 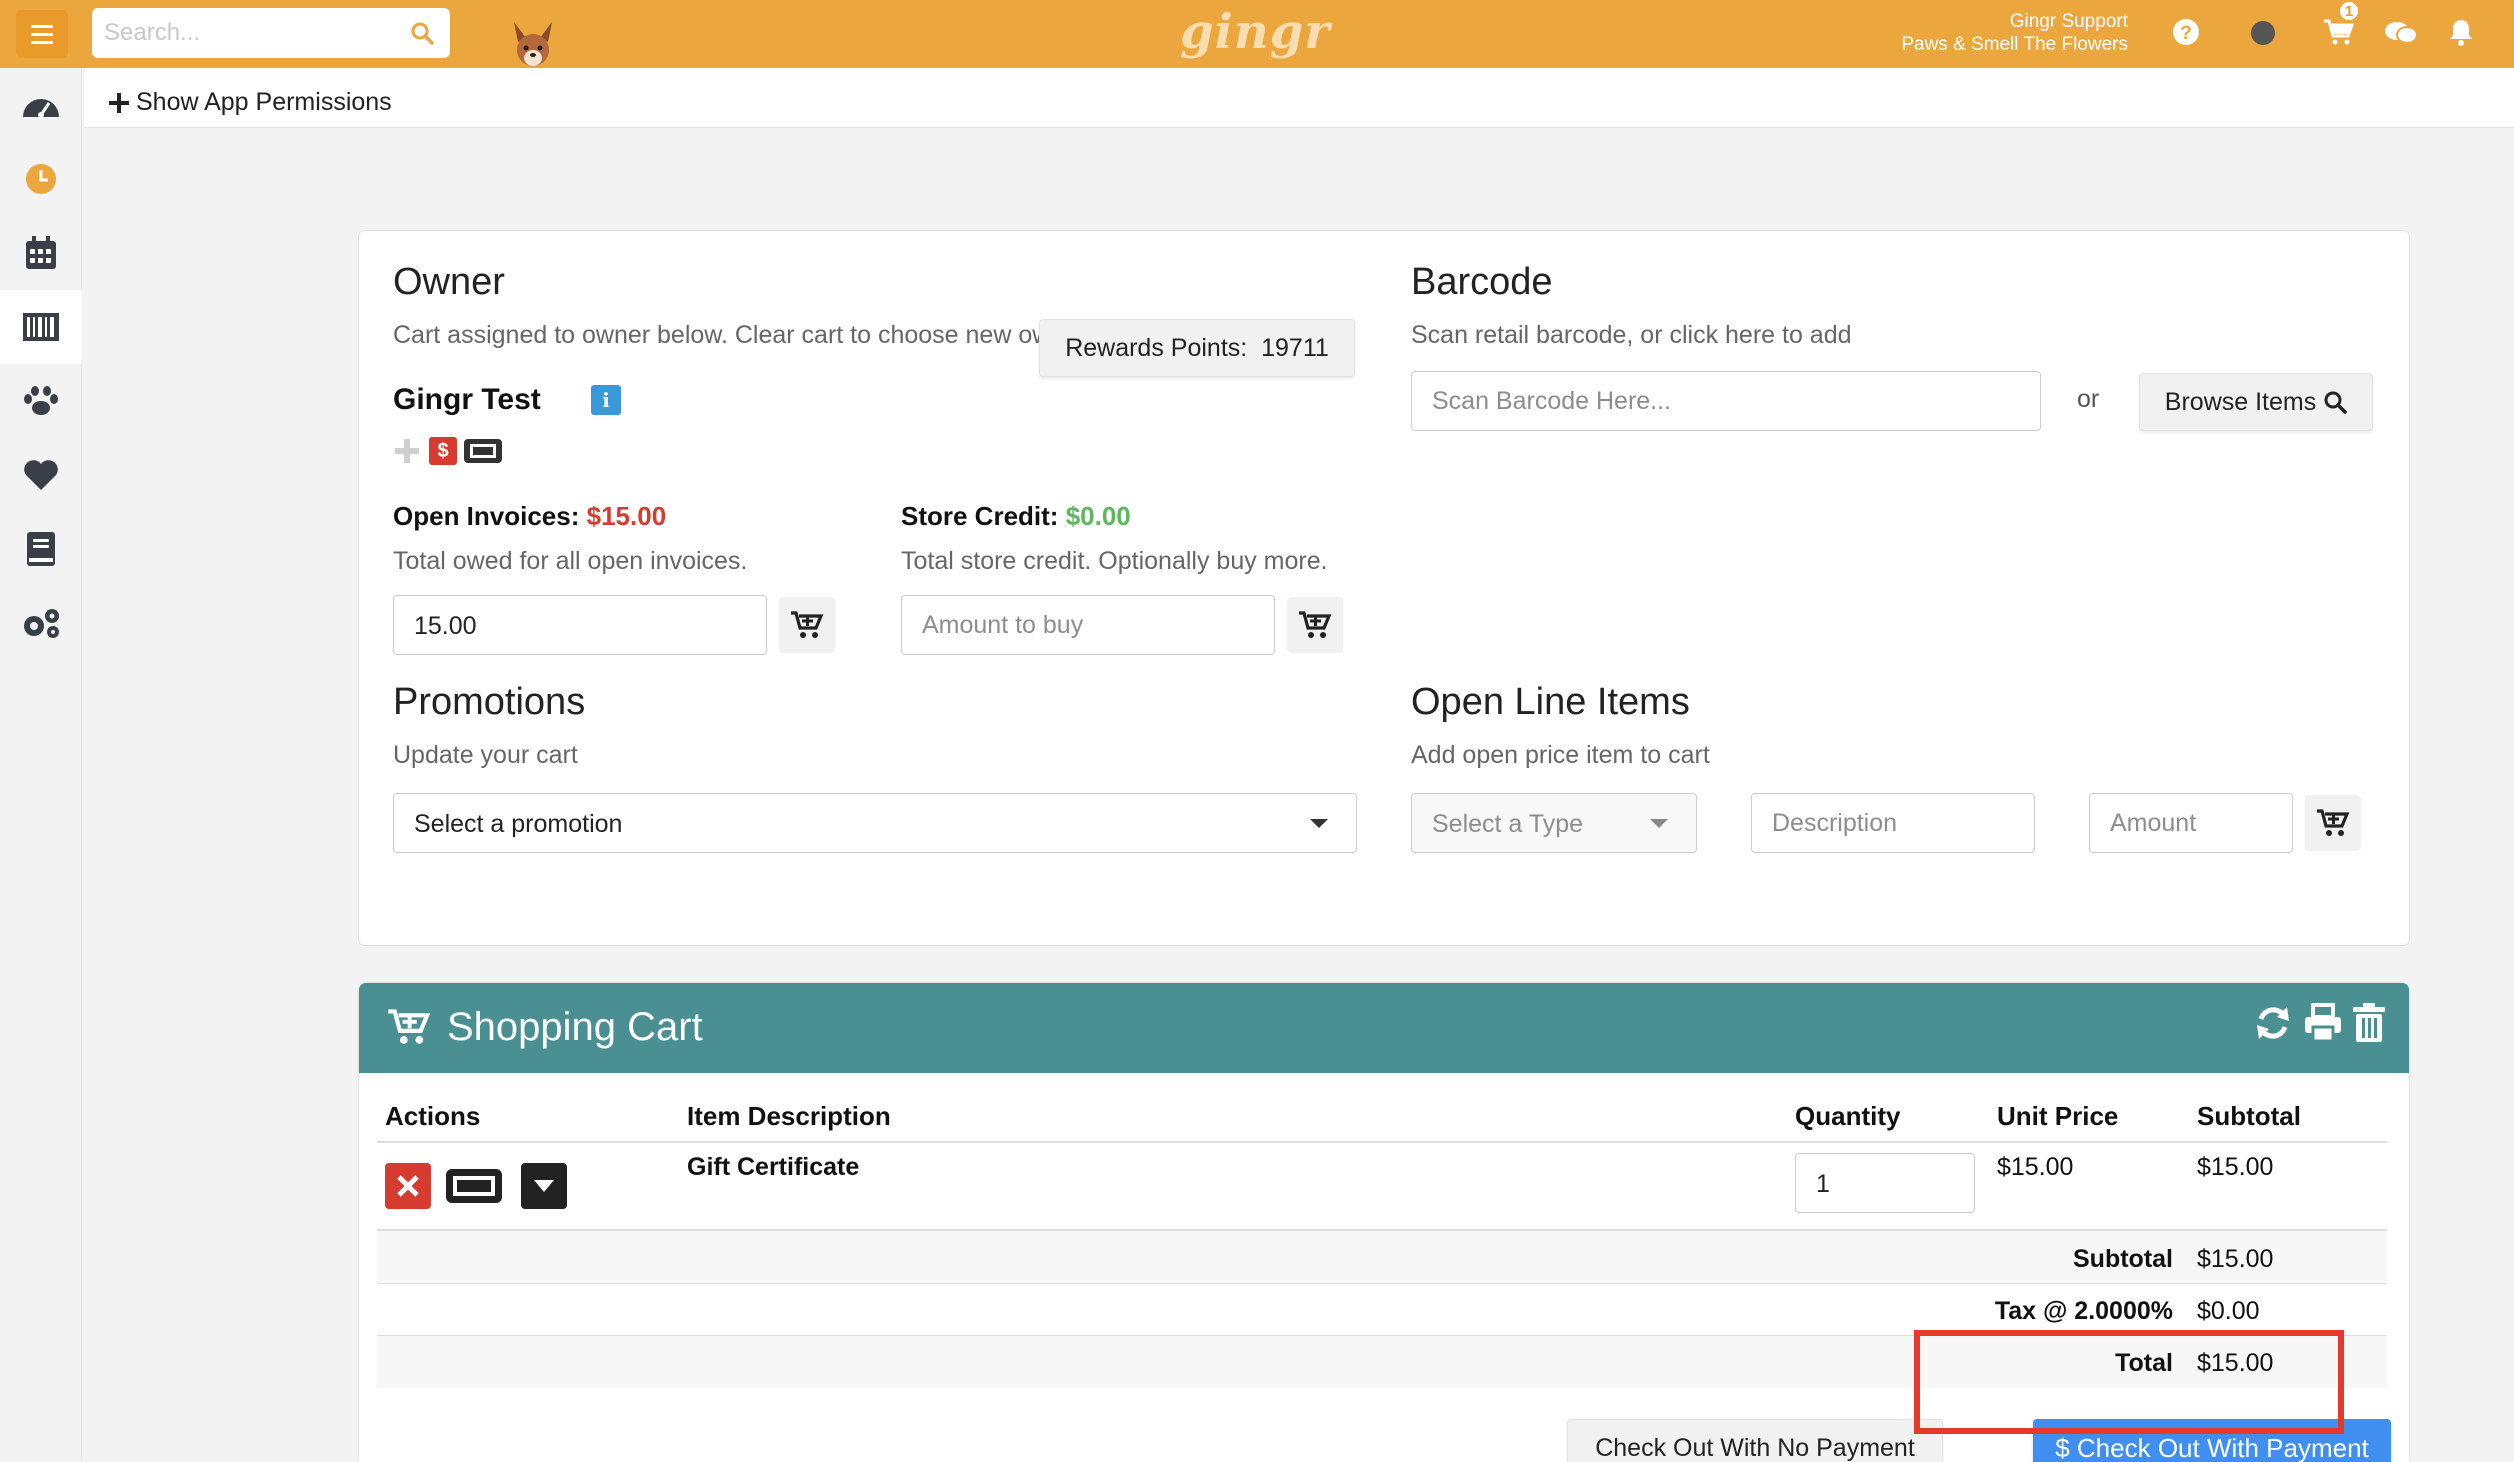 I want to click on user-name: Gingr Support, so click(x=2068, y=21).